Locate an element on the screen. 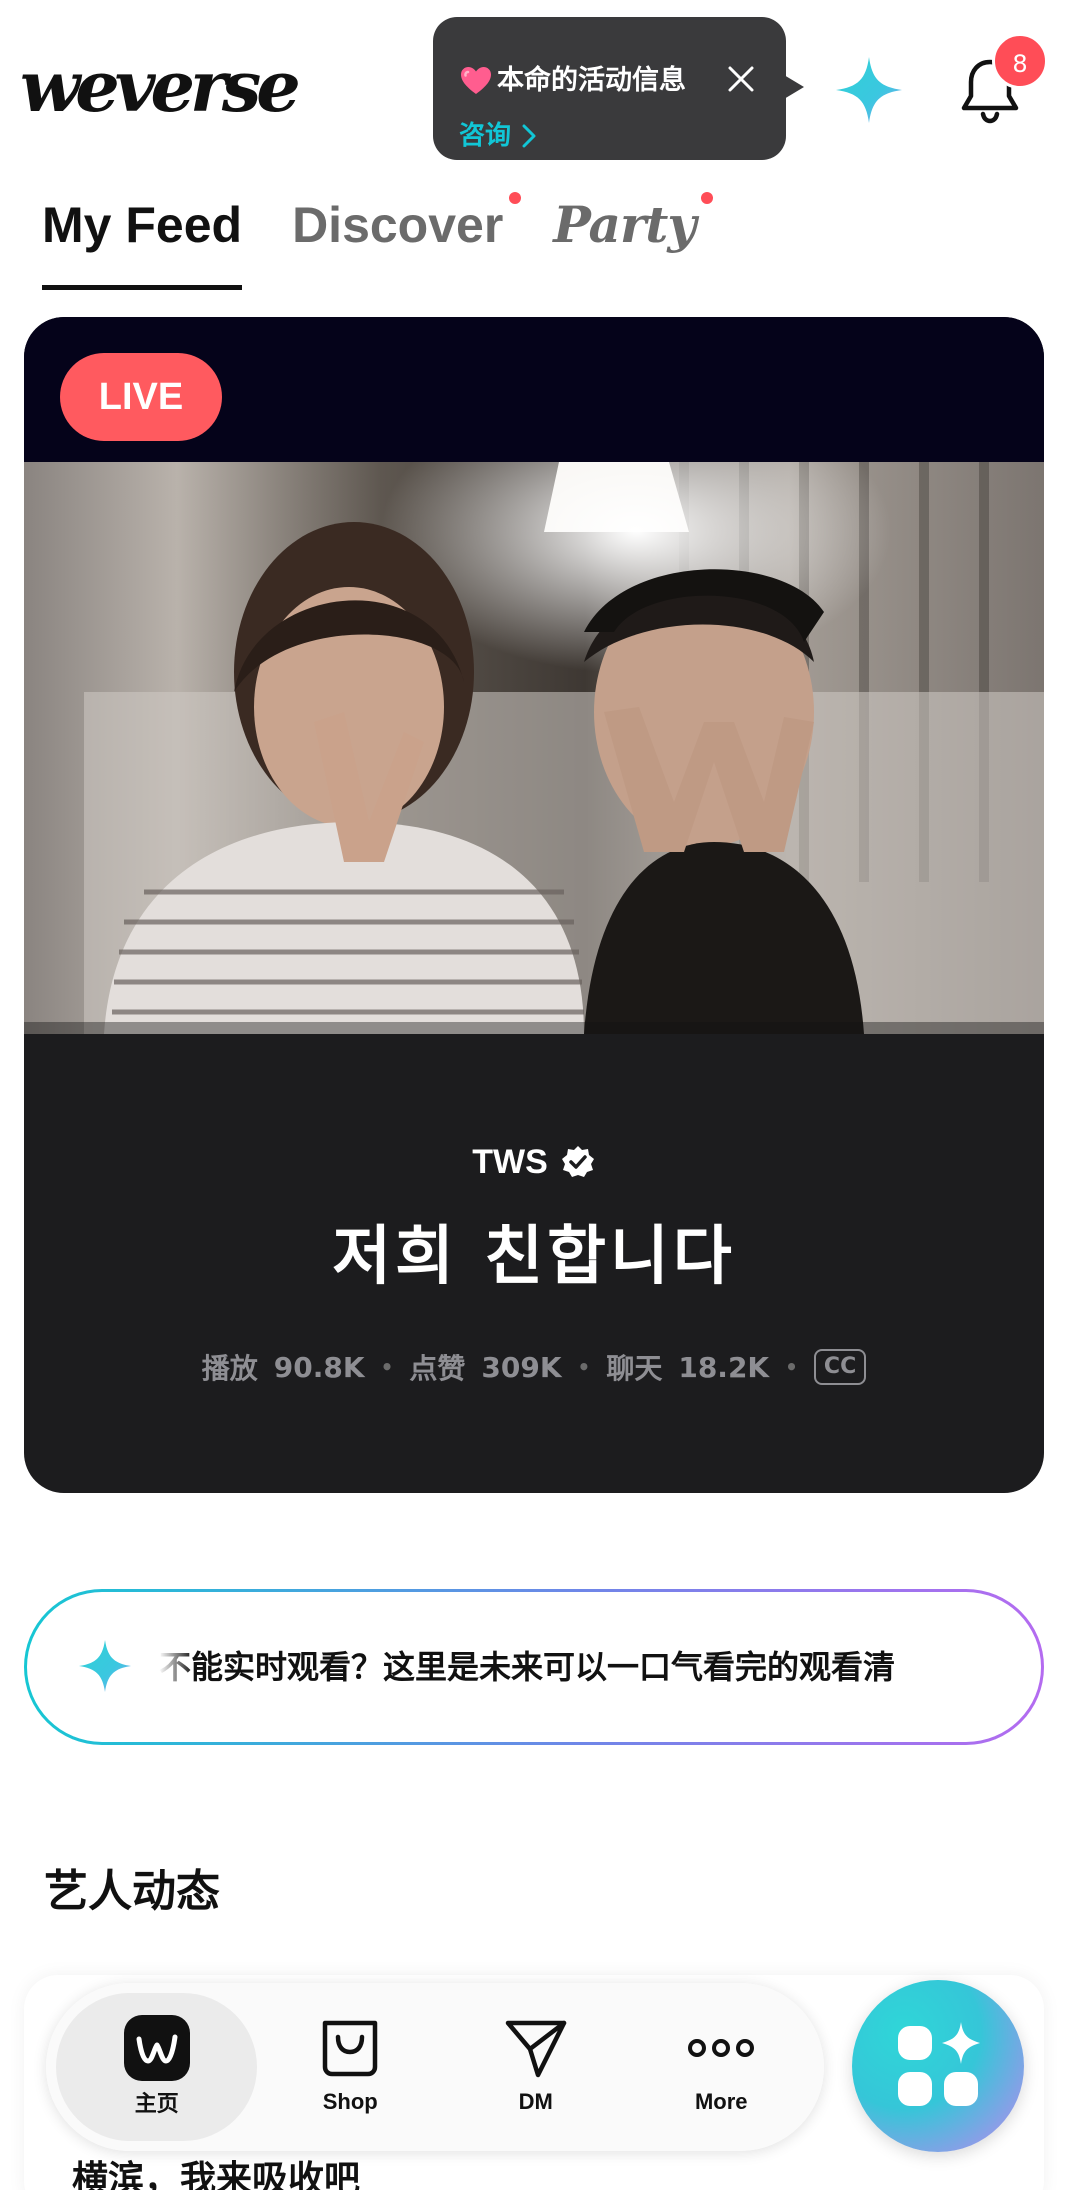  chat-value: 18.2K is located at coordinates (724, 1367).